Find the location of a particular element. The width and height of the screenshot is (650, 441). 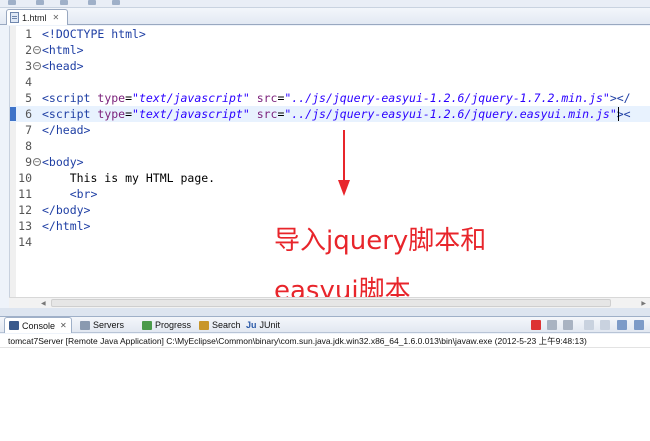

scrollbar-thumb is located at coordinates (331, 303).